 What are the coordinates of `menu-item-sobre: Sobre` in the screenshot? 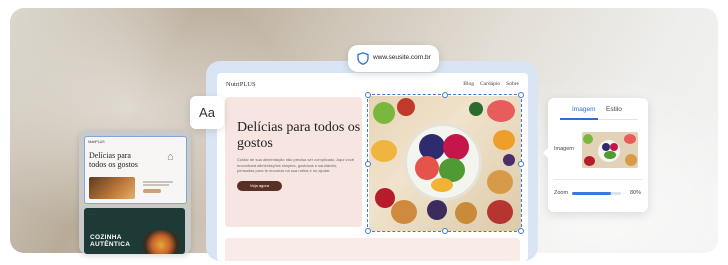 It's located at (512, 84).